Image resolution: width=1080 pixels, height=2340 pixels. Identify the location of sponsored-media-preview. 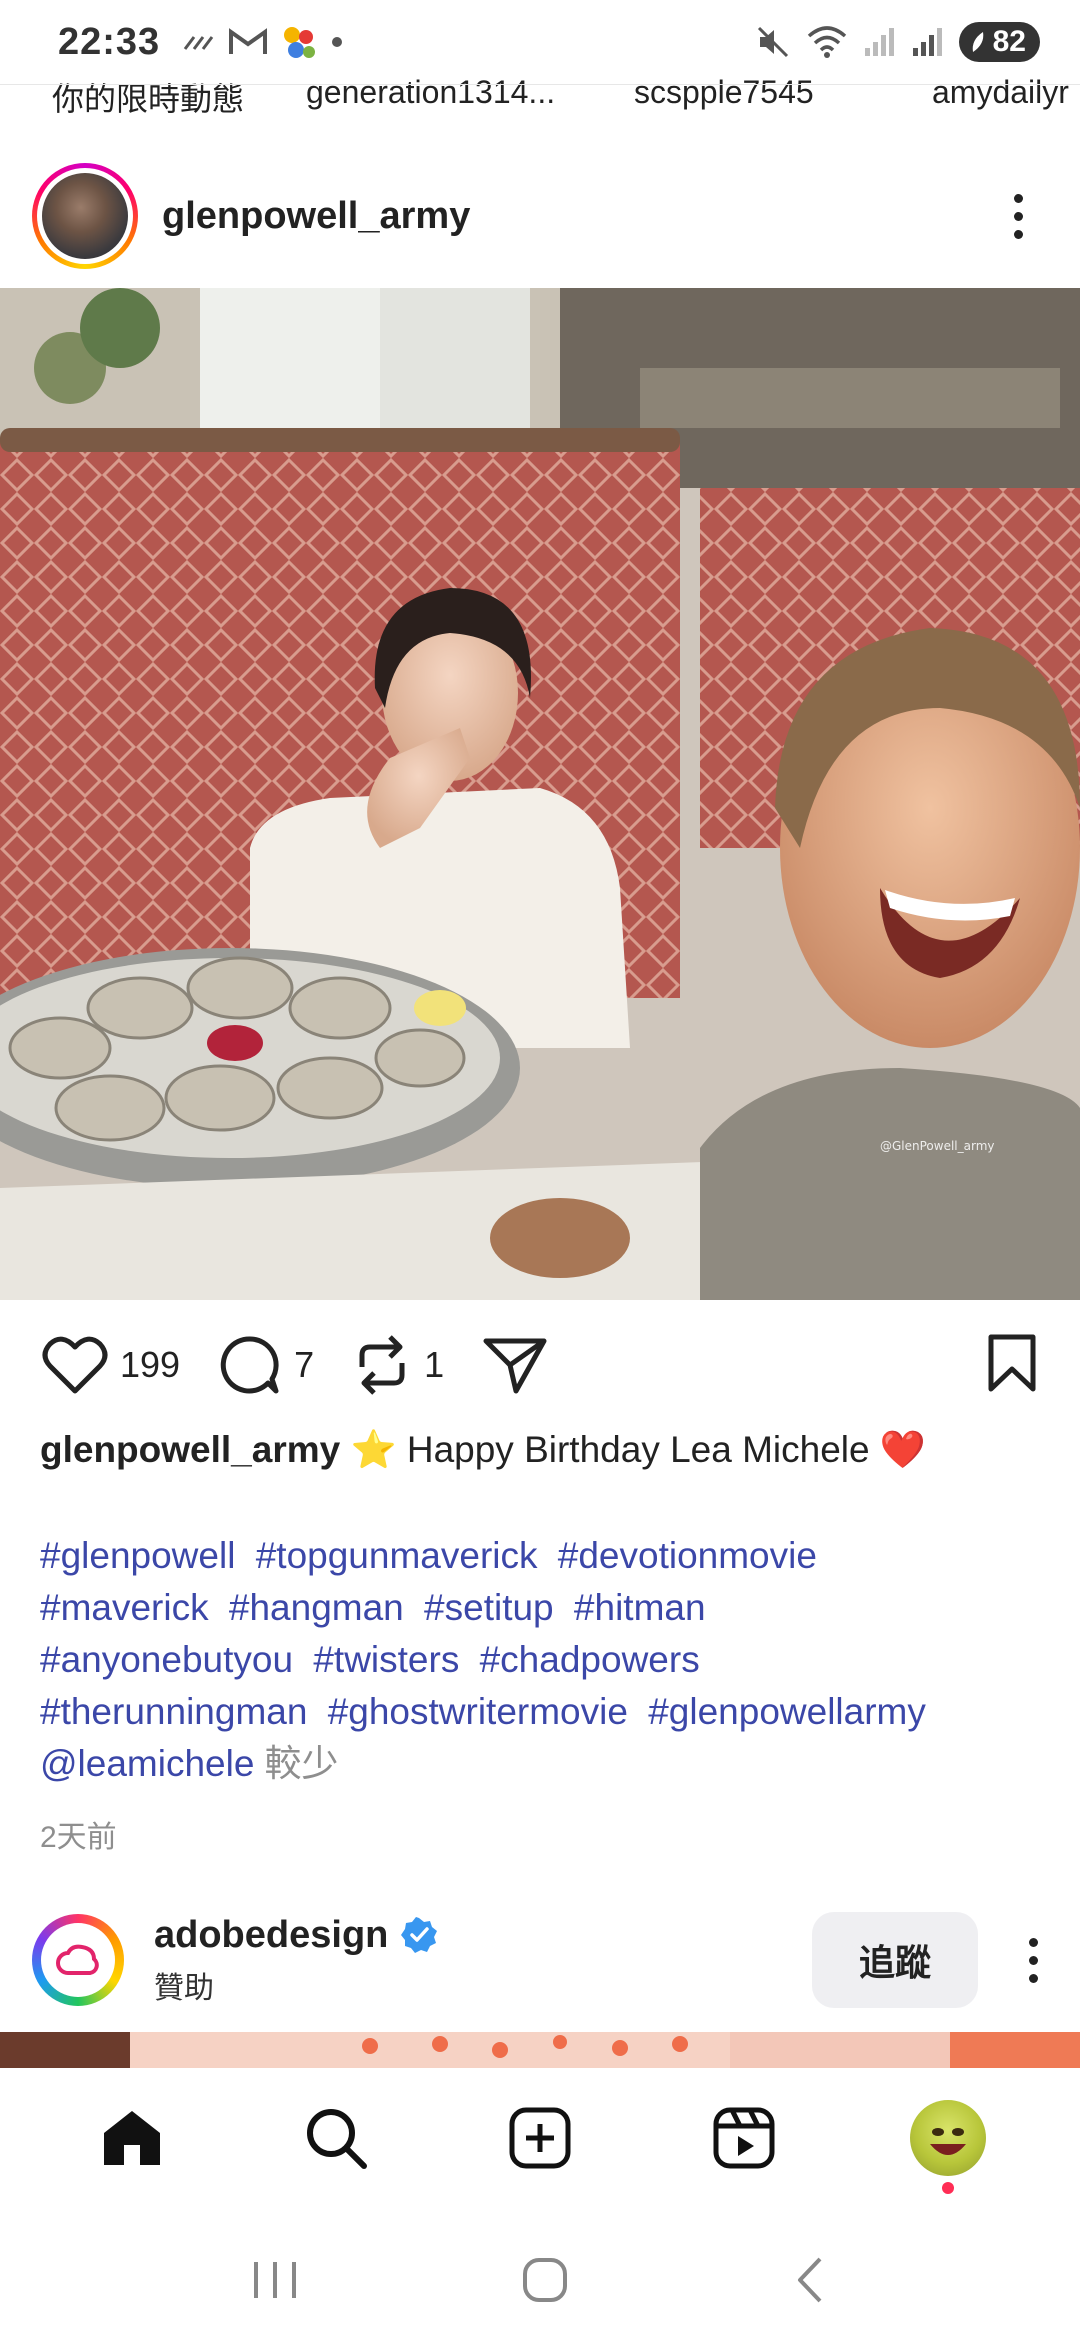
(540, 2052).